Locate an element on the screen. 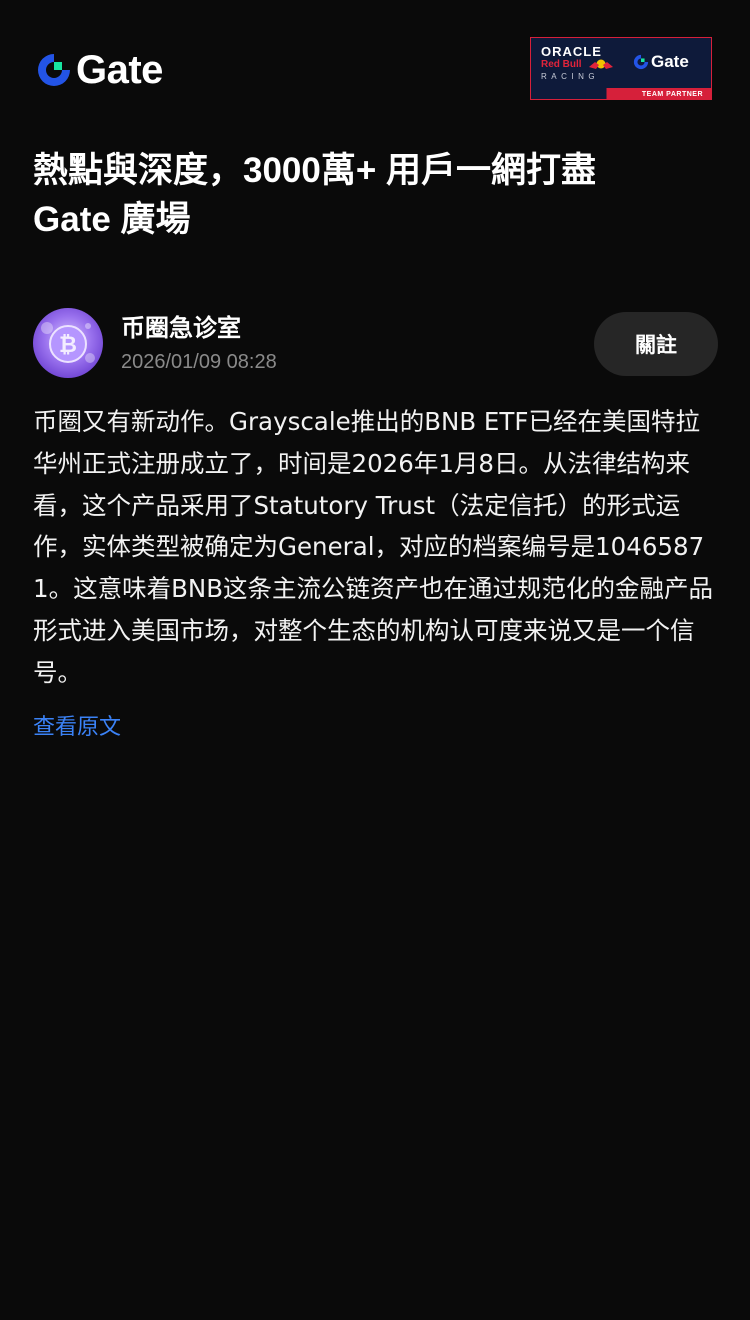 The width and height of the screenshot is (750, 1320). partner-gate-logo: Gate is located at coordinates (661, 62).